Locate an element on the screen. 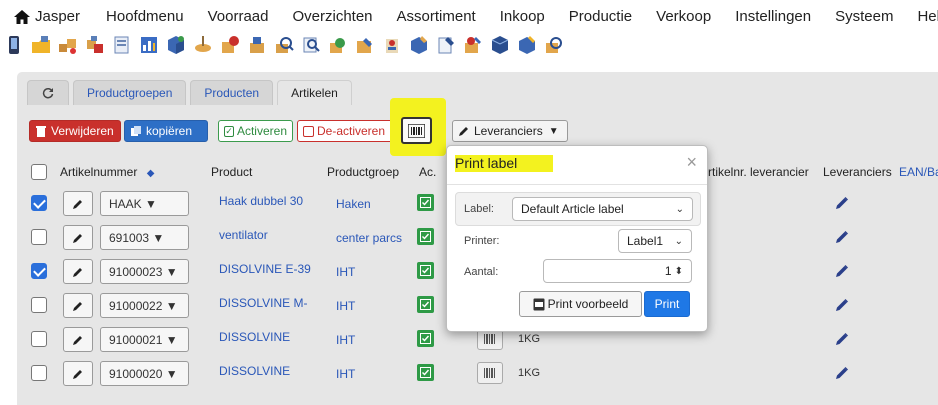 This screenshot has height=405, width=938. menu-item-productie: Productie is located at coordinates (600, 16).